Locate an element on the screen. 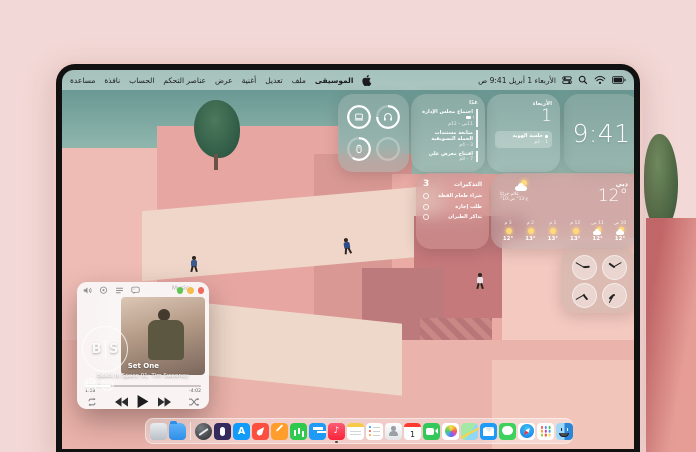 This screenshot has height=452, width=696. menu-app-name: الموسيقى is located at coordinates (334, 80).